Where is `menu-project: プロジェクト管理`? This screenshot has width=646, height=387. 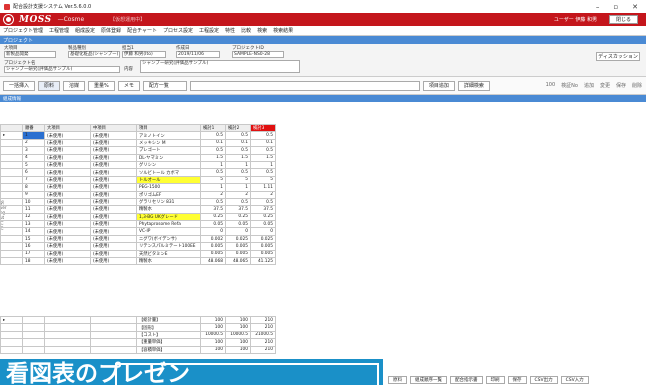 menu-project: プロジェクト管理 is located at coordinates (23, 30).